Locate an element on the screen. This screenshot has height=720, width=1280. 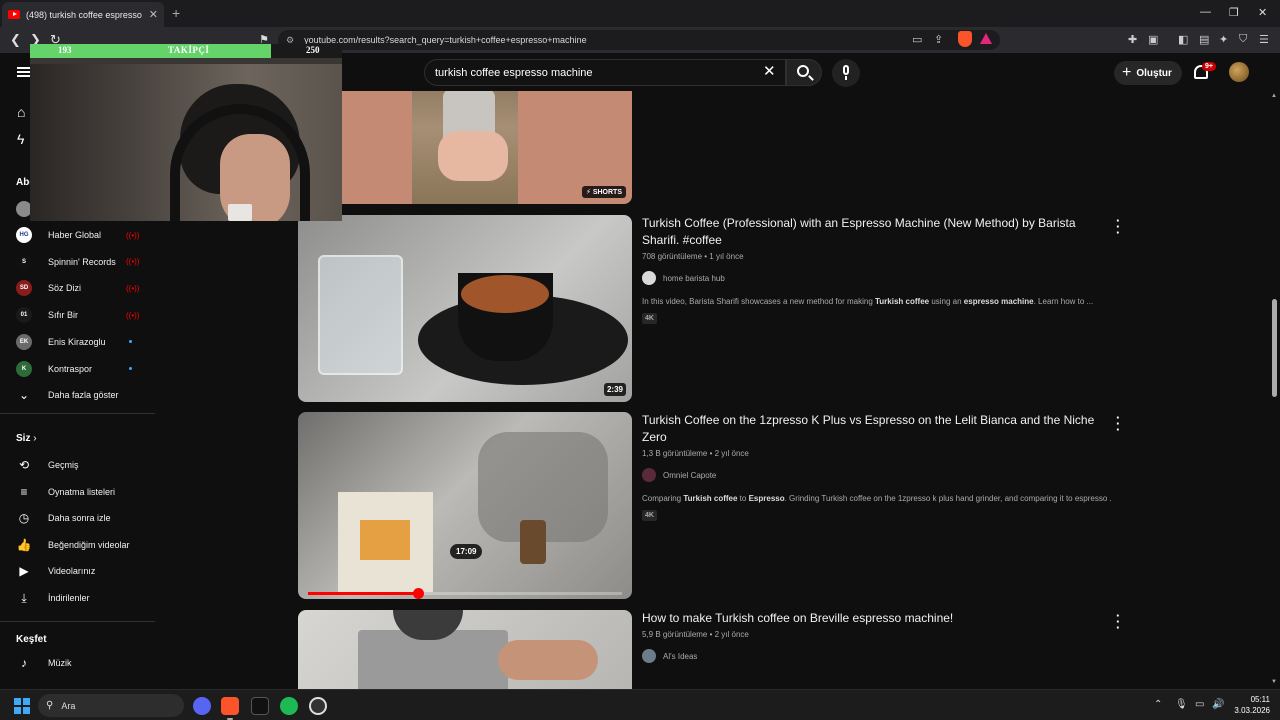
windows-taskbar: ⚲ Ara ⌃ 🎙 ▭ 🔊 05:11 3.03.2026 is located at coordinates (640, 704).